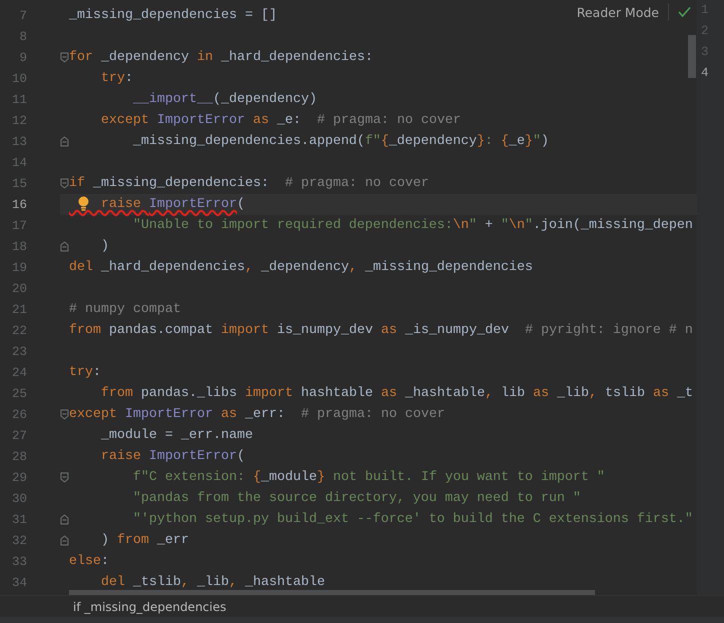 The width and height of the screenshot is (724, 623). Describe the element at coordinates (301, 268) in the screenshot. I see `code-line: del _hard_dependencies, _dependency, _missing_dependencies` at that location.